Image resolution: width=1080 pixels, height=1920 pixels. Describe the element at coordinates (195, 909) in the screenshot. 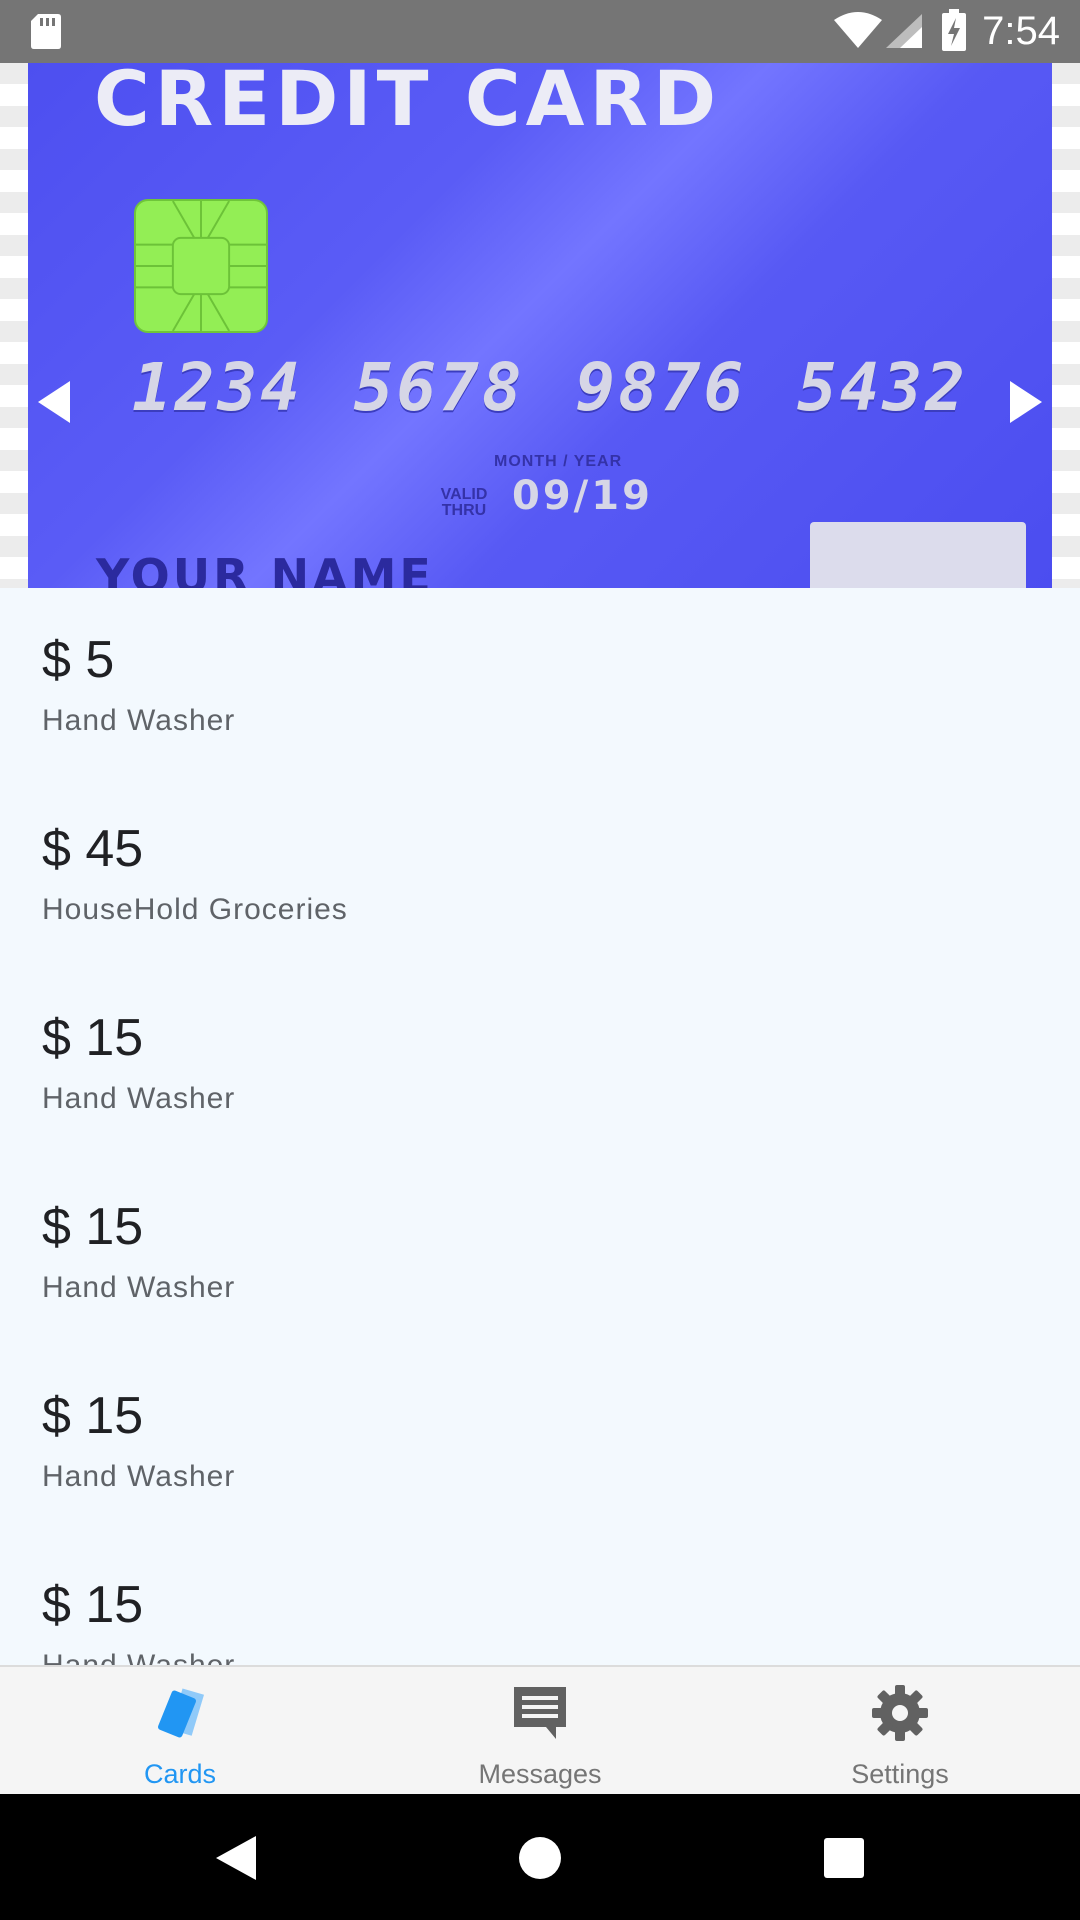

I see `transaction-label: HouseHold Groceries` at that location.